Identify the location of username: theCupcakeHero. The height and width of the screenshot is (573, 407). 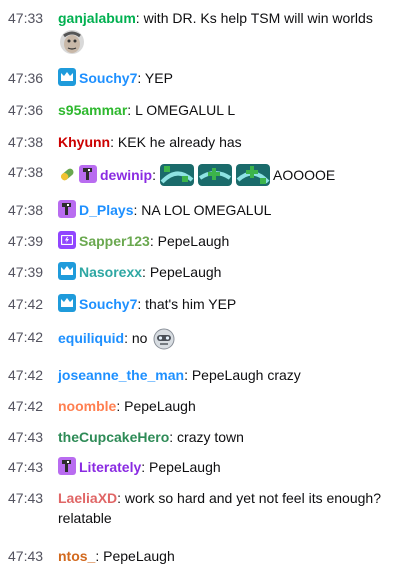
(113, 437).